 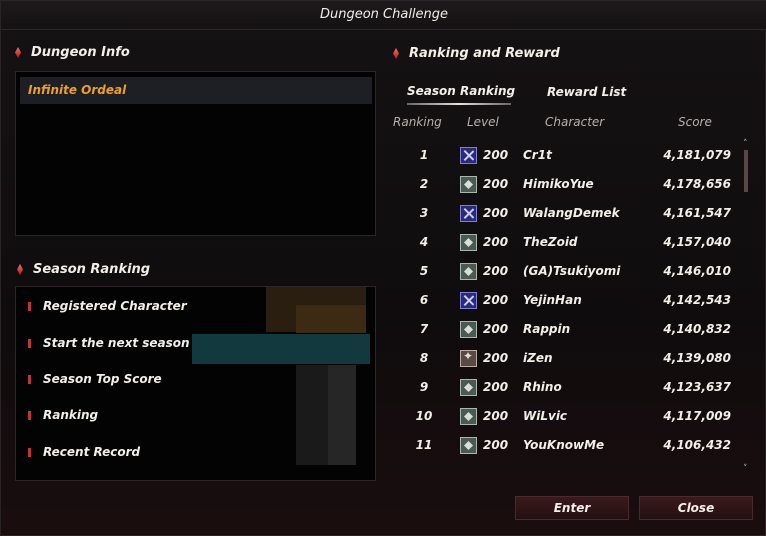 I want to click on rank-cell: 3, so click(x=424, y=213).